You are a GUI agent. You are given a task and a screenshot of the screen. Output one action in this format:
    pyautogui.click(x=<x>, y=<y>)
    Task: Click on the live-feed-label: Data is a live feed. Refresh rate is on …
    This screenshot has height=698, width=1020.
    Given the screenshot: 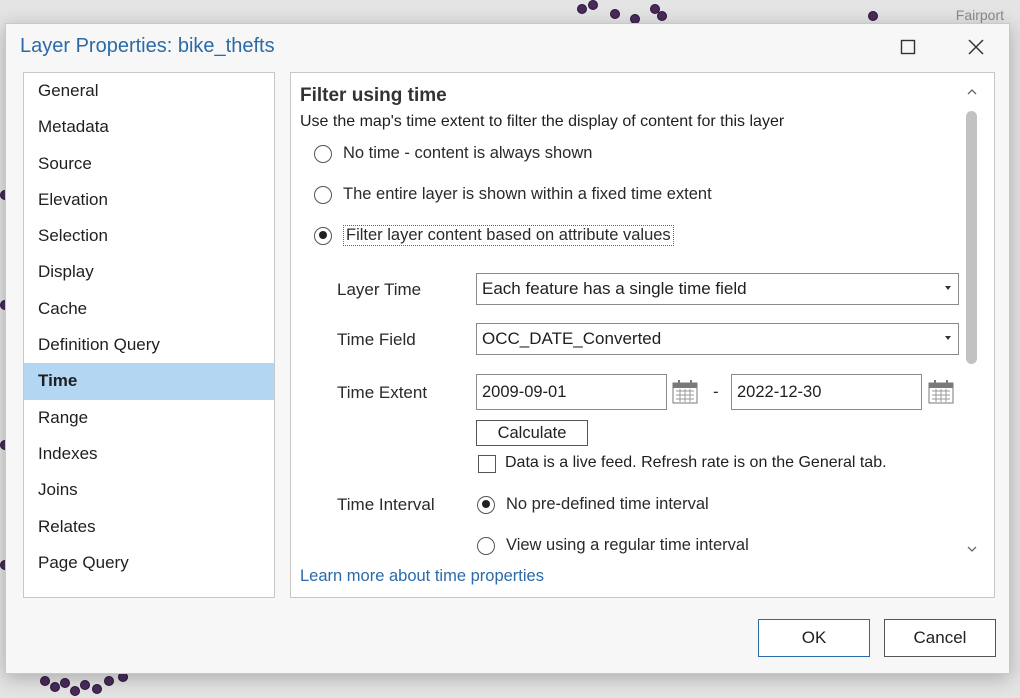 What is the action you would take?
    pyautogui.click(x=696, y=462)
    